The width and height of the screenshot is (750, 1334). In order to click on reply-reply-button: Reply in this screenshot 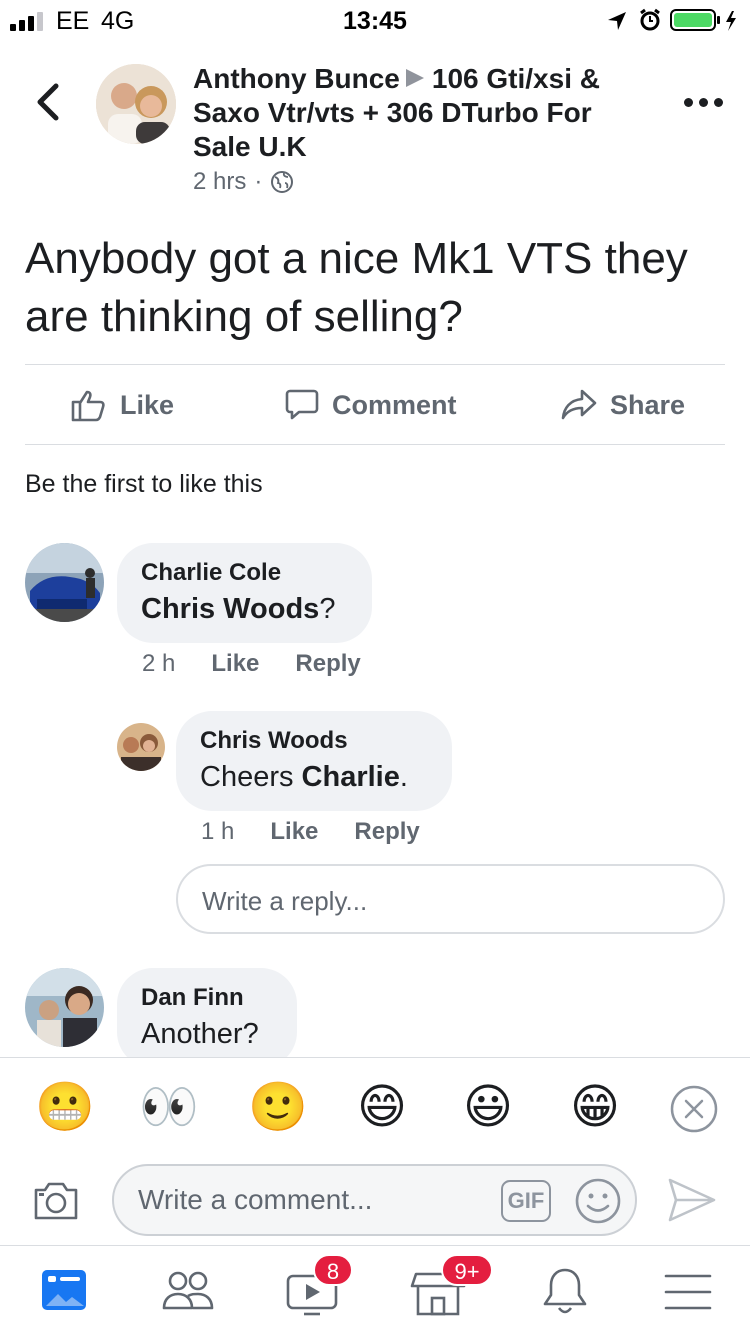, I will do `click(386, 832)`.